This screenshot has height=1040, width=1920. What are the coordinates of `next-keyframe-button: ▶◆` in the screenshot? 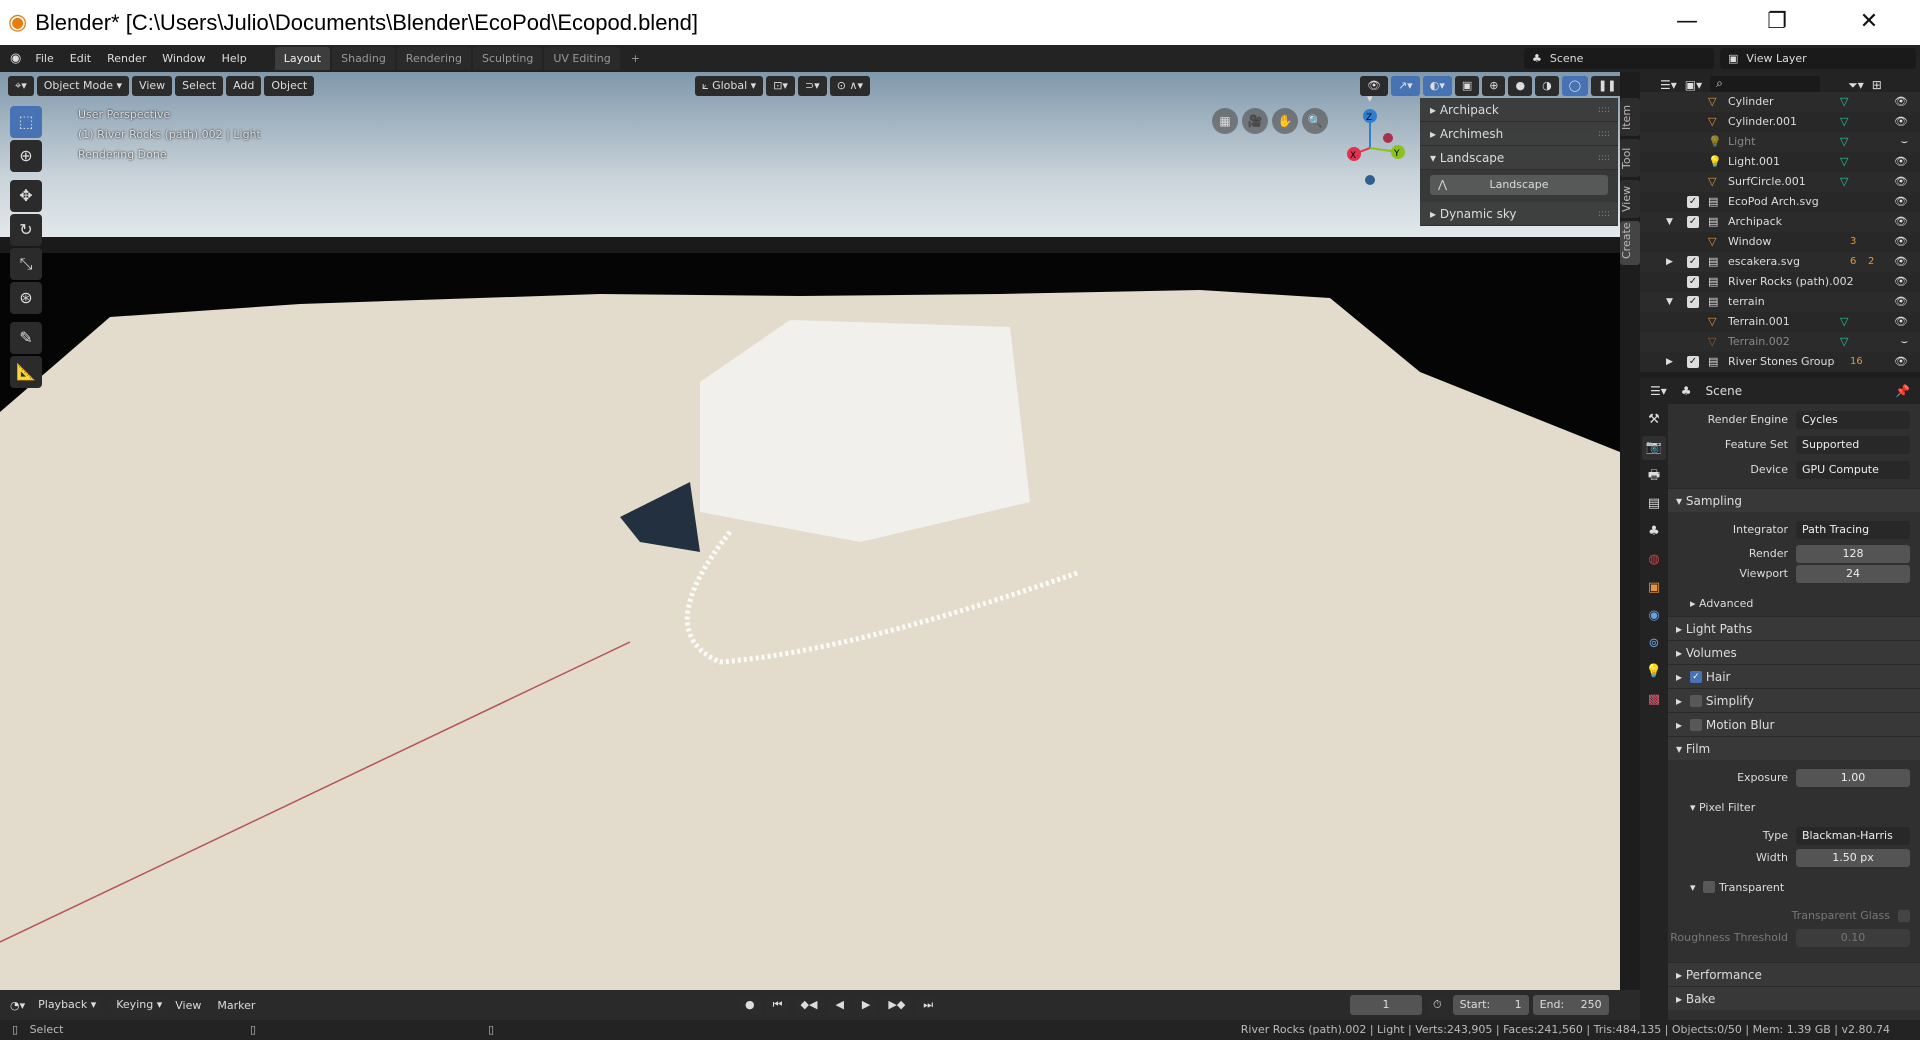 It's located at (897, 1005).